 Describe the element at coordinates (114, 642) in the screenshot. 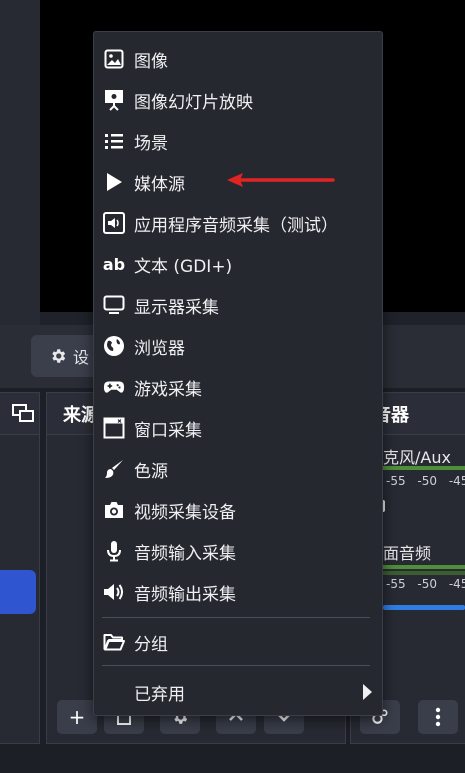

I see `folder-icon` at that location.